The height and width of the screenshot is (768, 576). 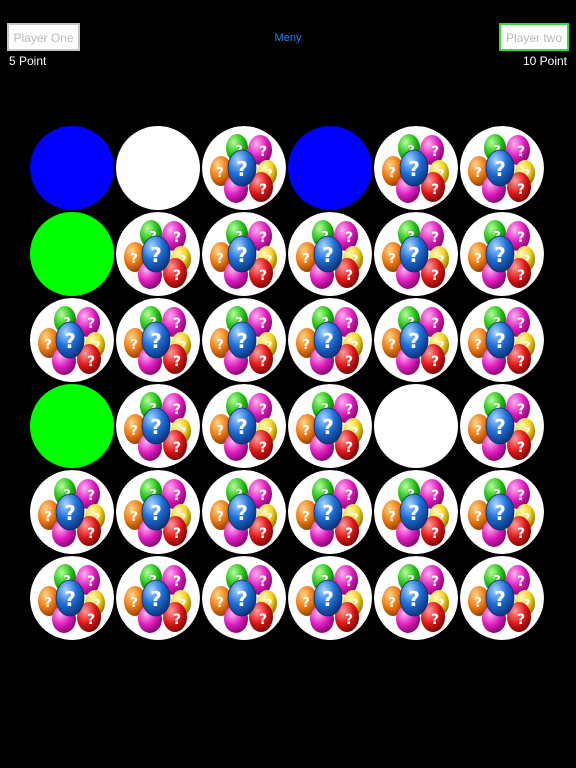 What do you see at coordinates (43, 37) in the screenshot?
I see `player-one-button: Player One` at bounding box center [43, 37].